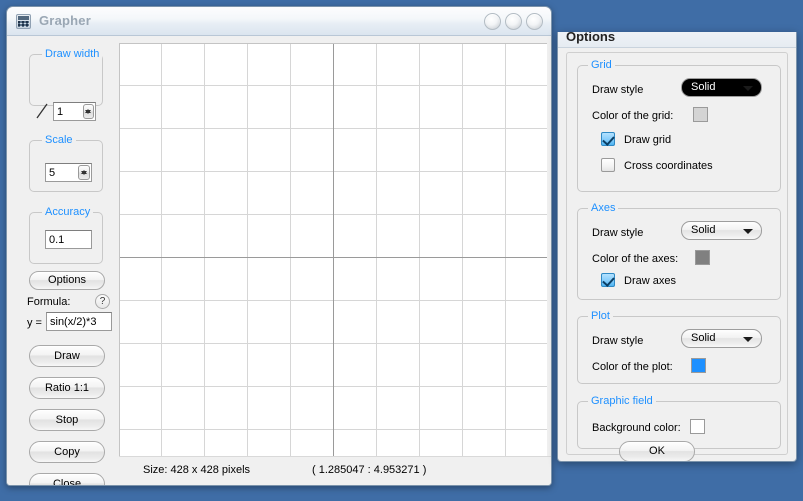  I want to click on maximize-button, so click(513, 21).